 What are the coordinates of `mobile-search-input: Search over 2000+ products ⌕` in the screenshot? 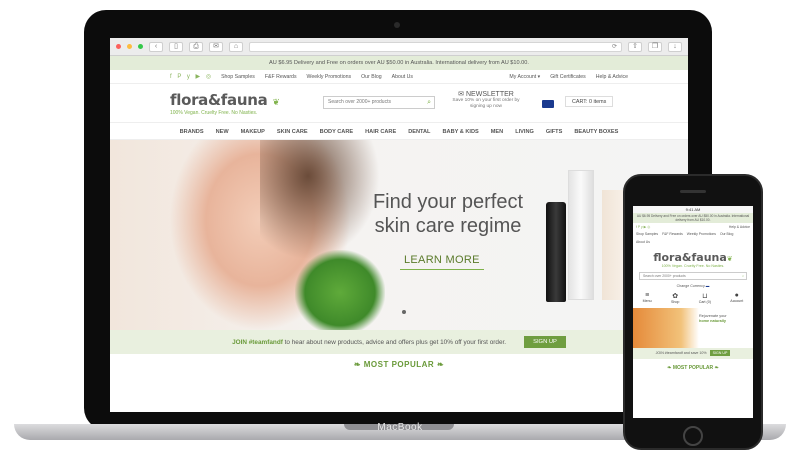 It's located at (693, 276).